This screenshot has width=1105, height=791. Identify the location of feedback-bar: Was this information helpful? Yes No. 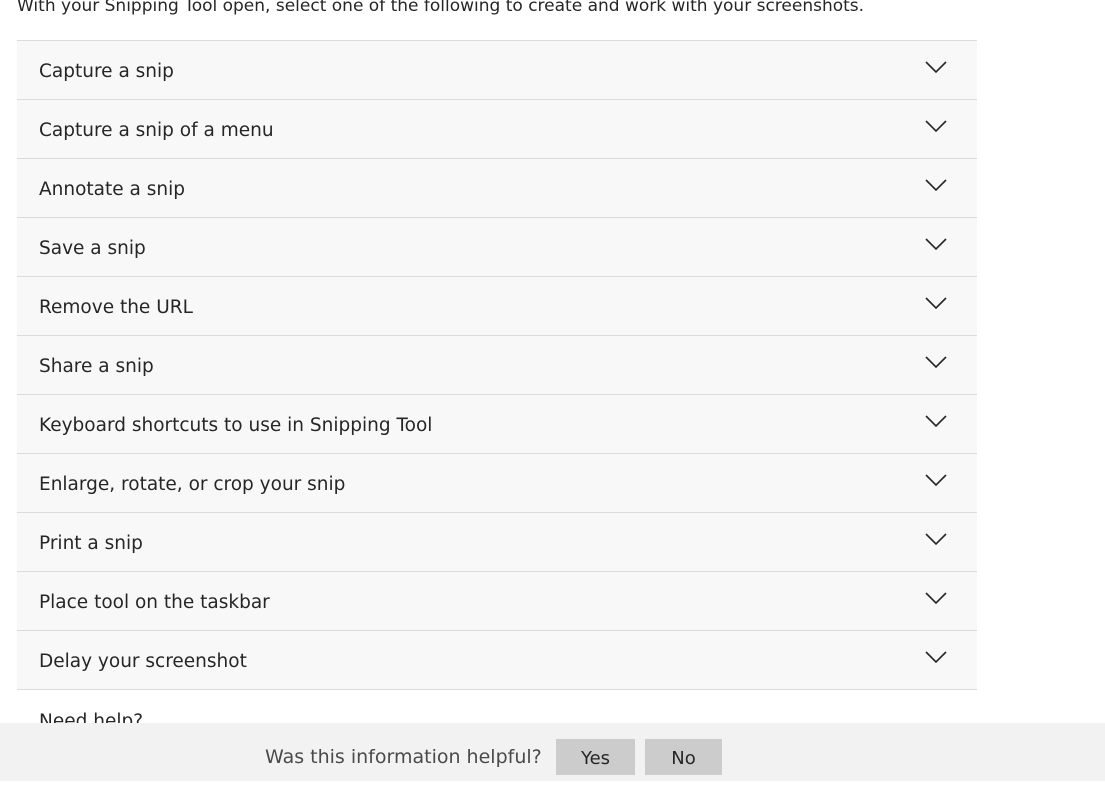
(552, 752).